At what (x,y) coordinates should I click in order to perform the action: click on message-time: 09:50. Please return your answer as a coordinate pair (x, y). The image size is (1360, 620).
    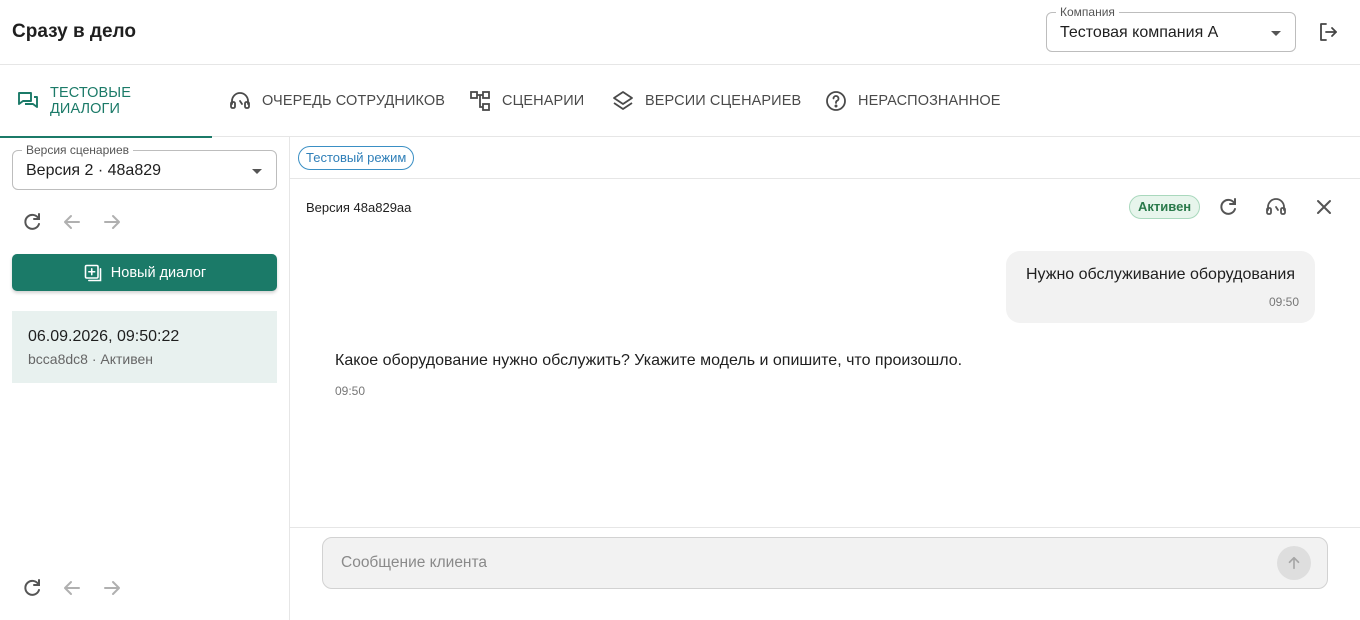
    Looking at the image, I should click on (1283, 302).